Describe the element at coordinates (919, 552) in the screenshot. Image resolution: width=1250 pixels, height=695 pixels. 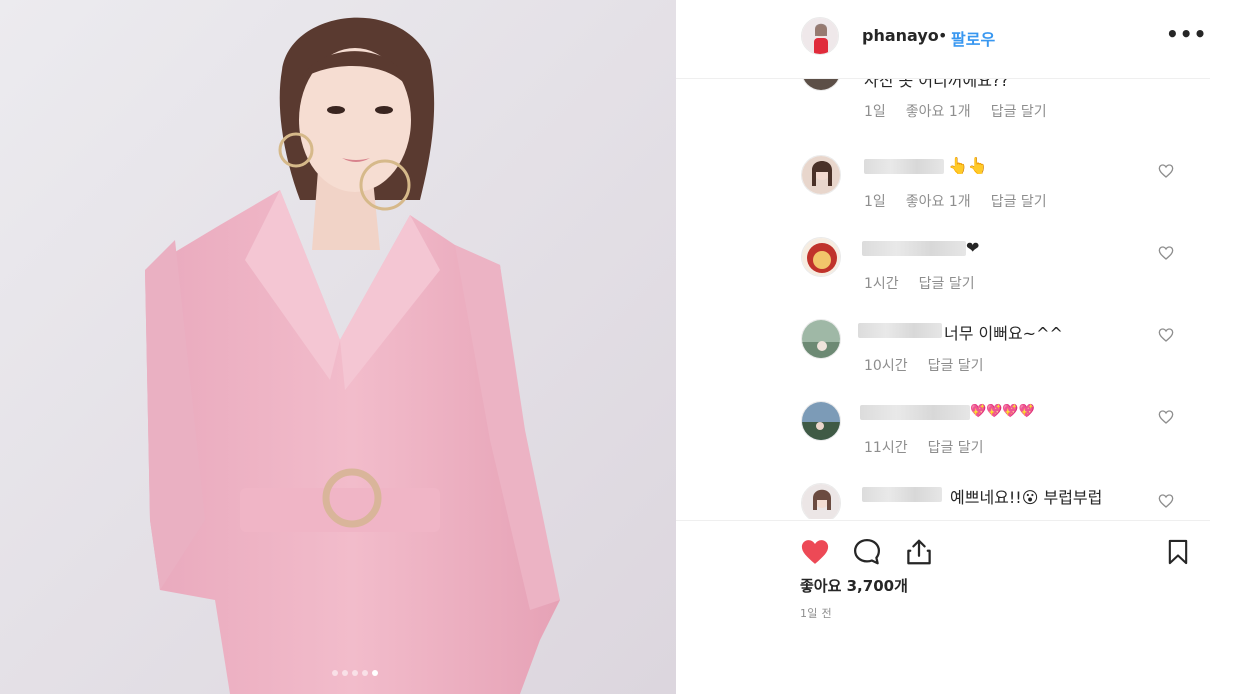
I see `share-icon` at that location.